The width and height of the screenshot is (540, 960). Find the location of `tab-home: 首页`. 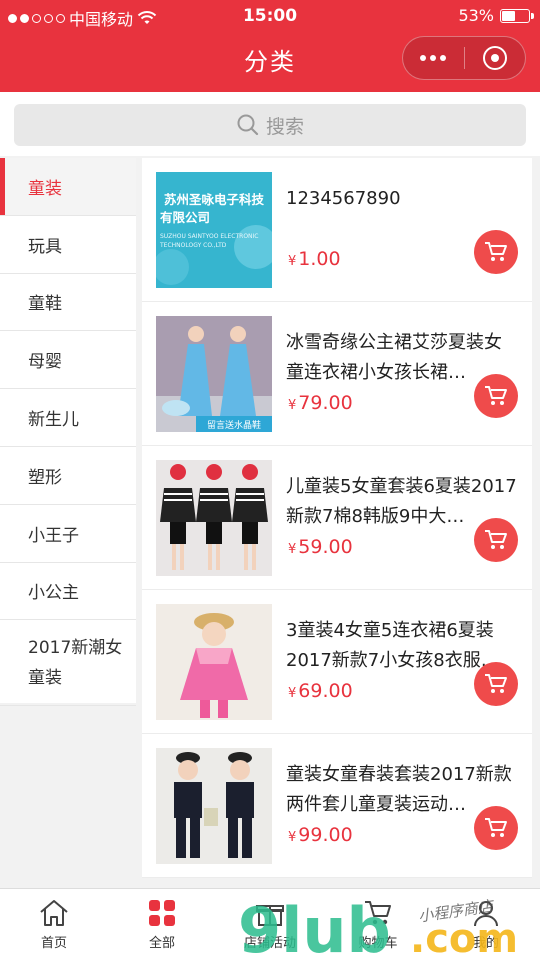

tab-home: 首页 is located at coordinates (54, 924).